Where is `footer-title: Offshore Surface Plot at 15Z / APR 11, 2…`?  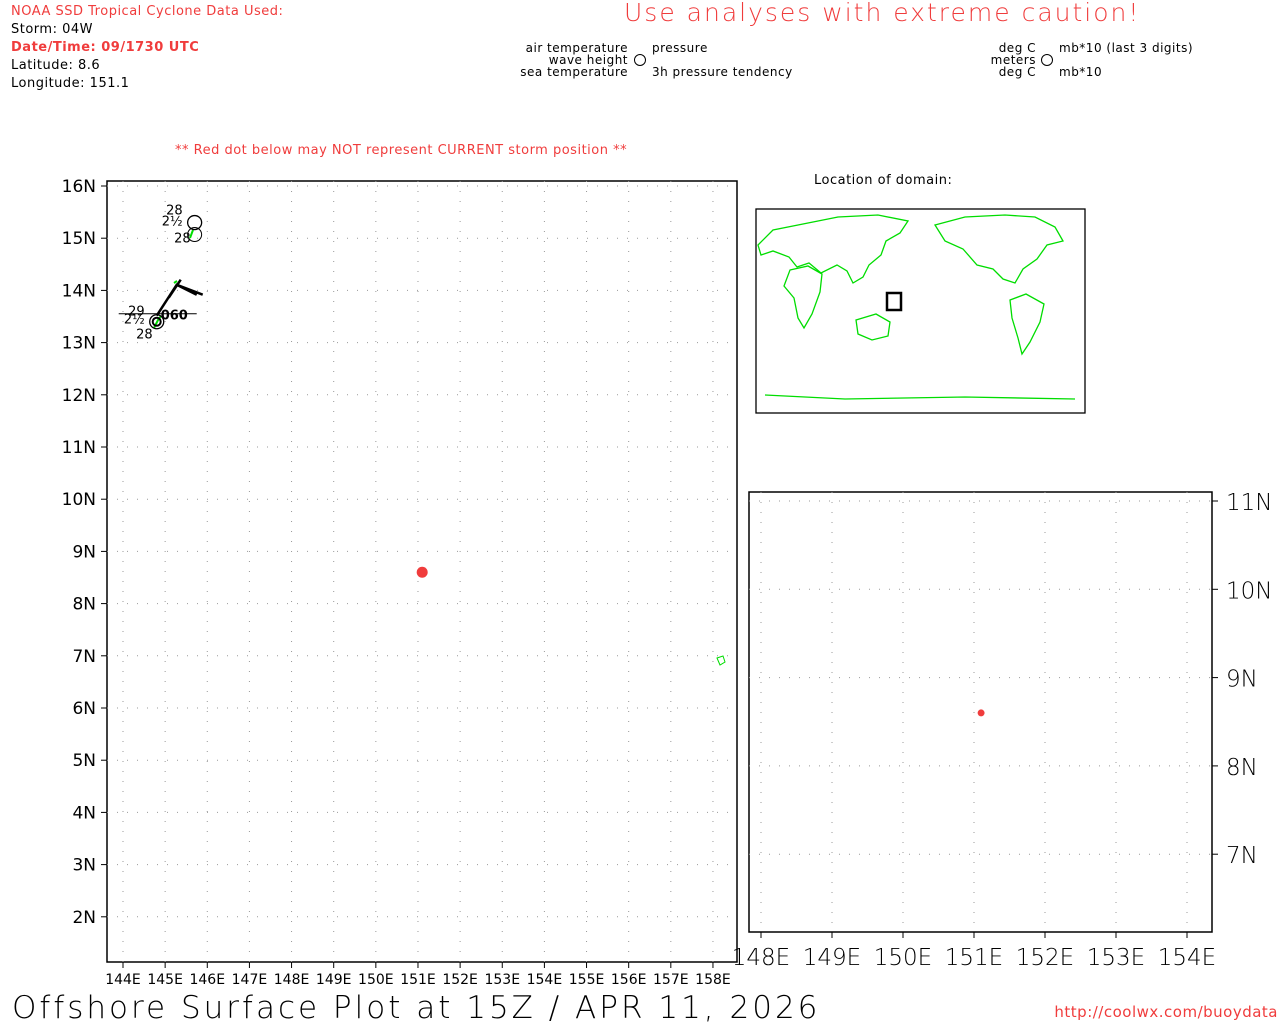 footer-title: Offshore Surface Plot at 15Z / APR 11, 2… is located at coordinates (416, 1008).